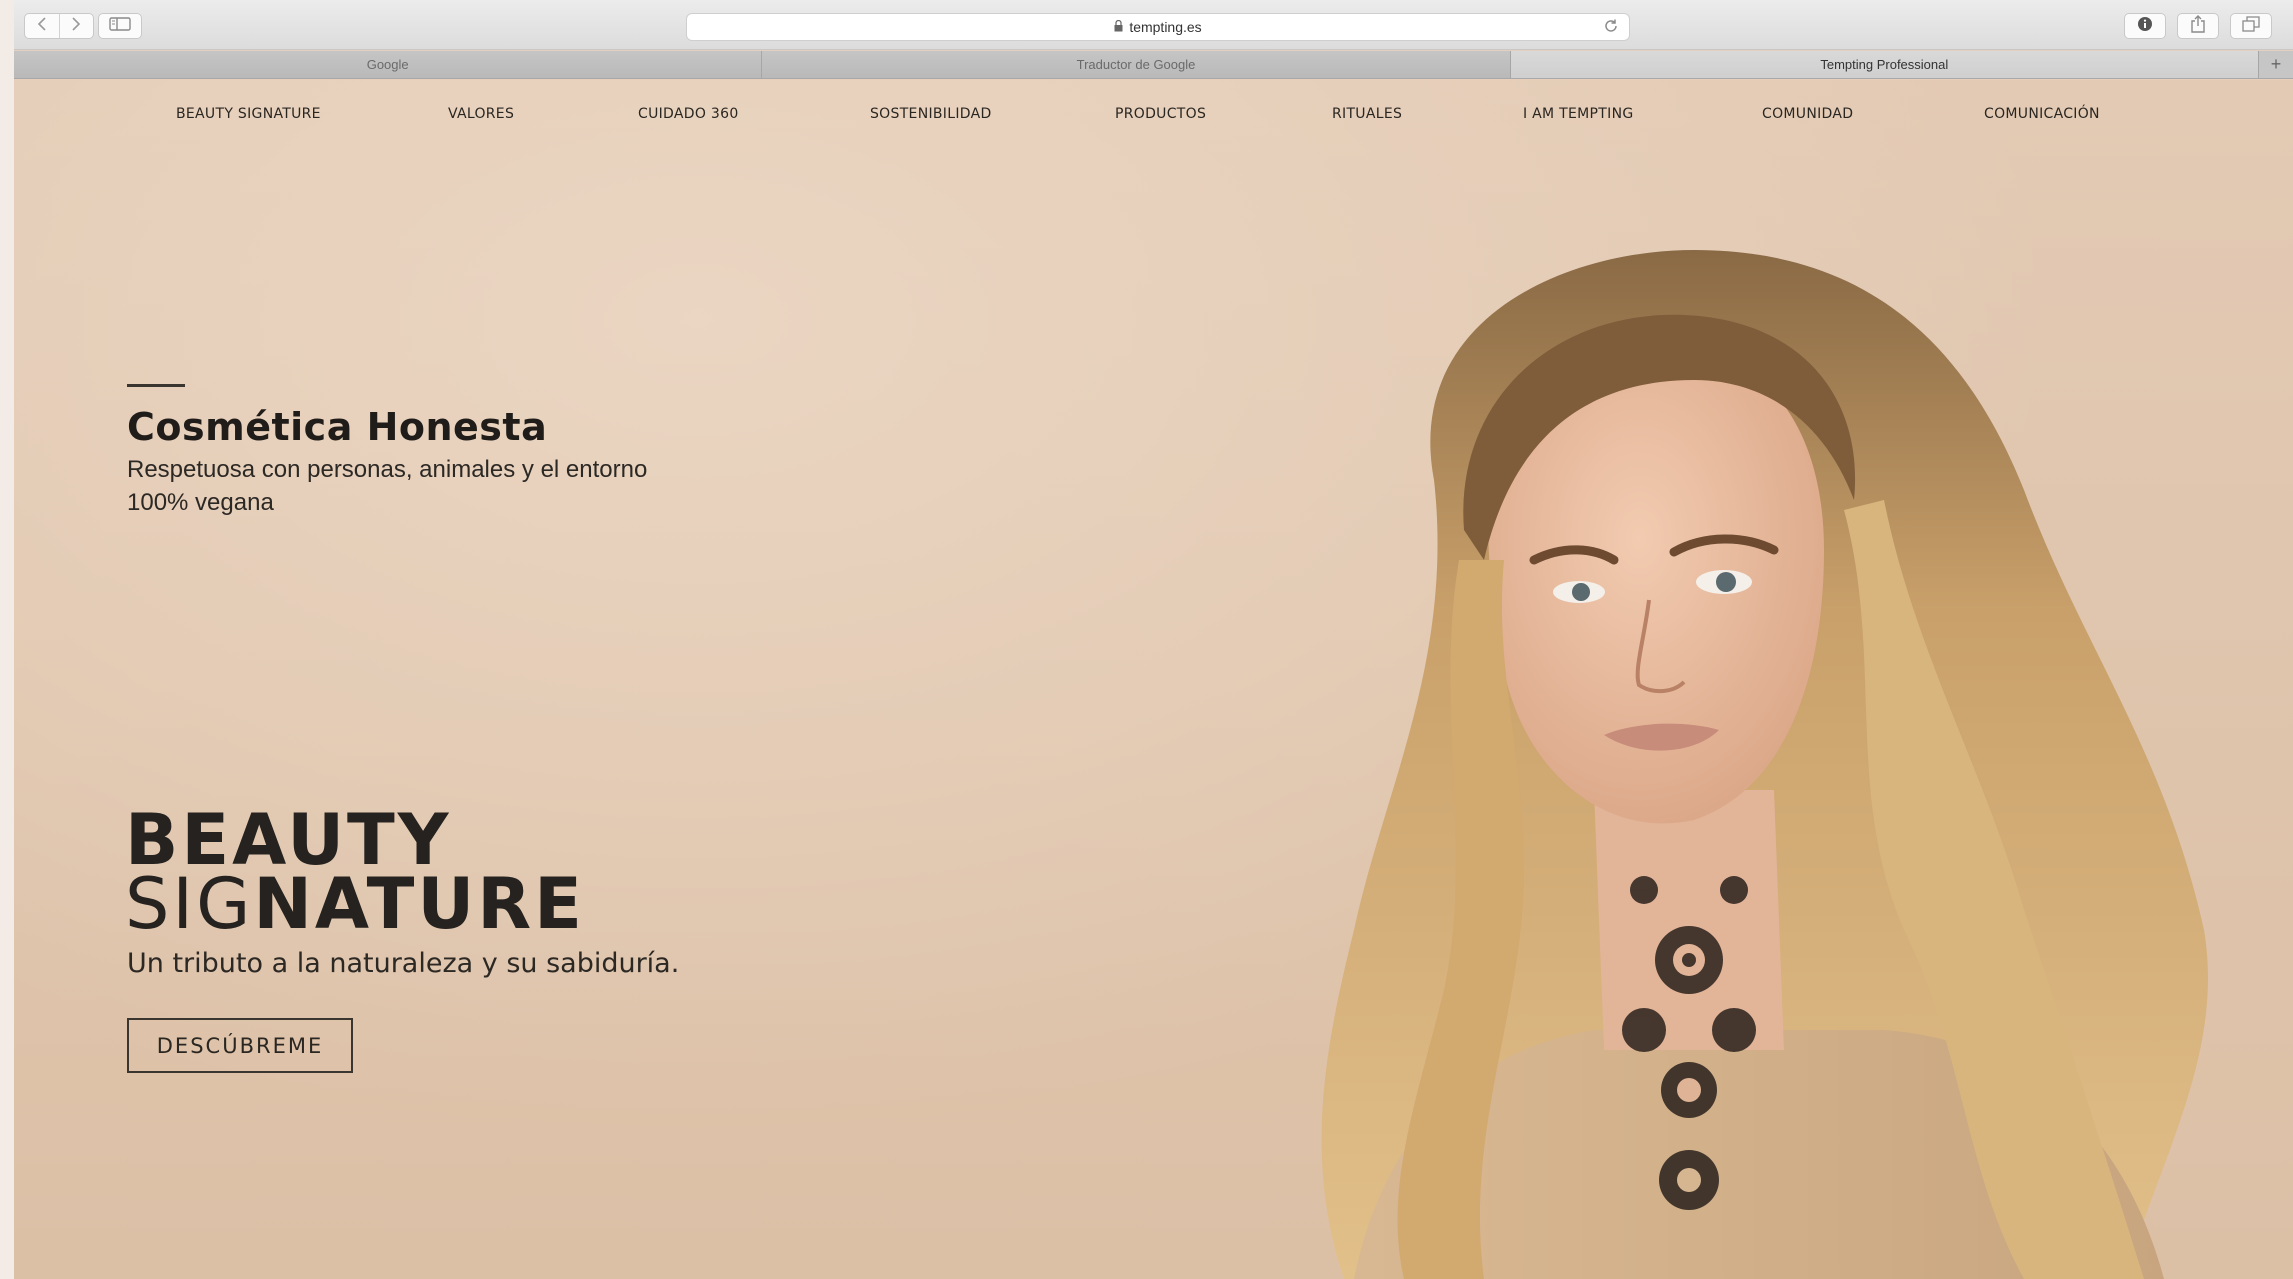 This screenshot has width=2293, height=1279. What do you see at coordinates (419, 904) in the screenshot?
I see `brand-line-2-bold: NATURE` at bounding box center [419, 904].